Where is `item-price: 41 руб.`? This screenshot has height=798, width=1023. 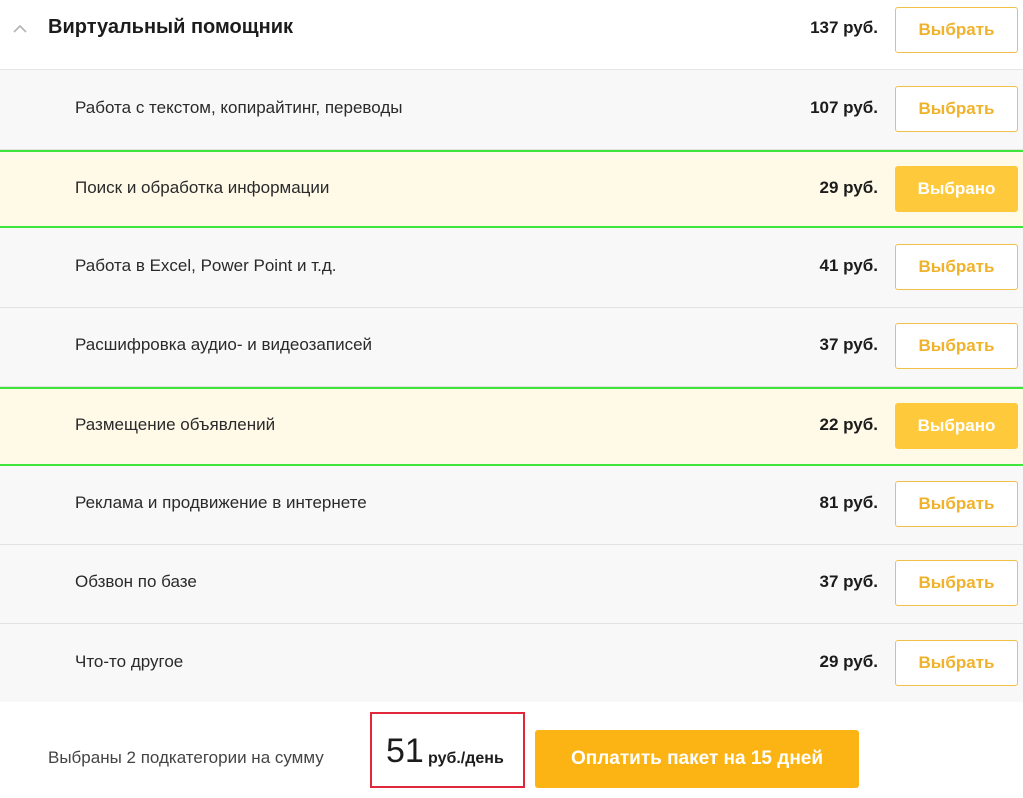
item-price: 41 руб. is located at coordinates (848, 265).